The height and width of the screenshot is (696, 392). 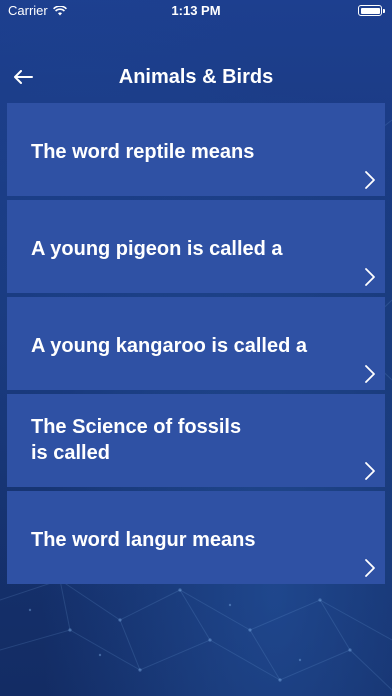 I want to click on question-text: The Science of fossils is called, so click(x=136, y=440).